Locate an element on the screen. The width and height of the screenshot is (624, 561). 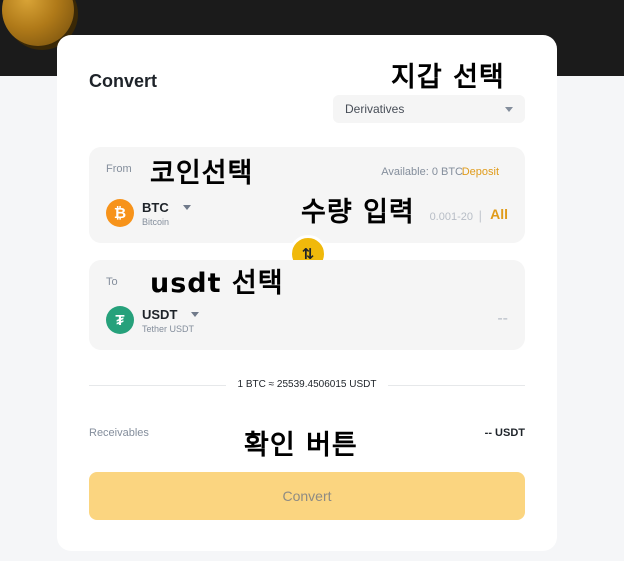
from-coin-name: Bitcoin is located at coordinates (156, 221).